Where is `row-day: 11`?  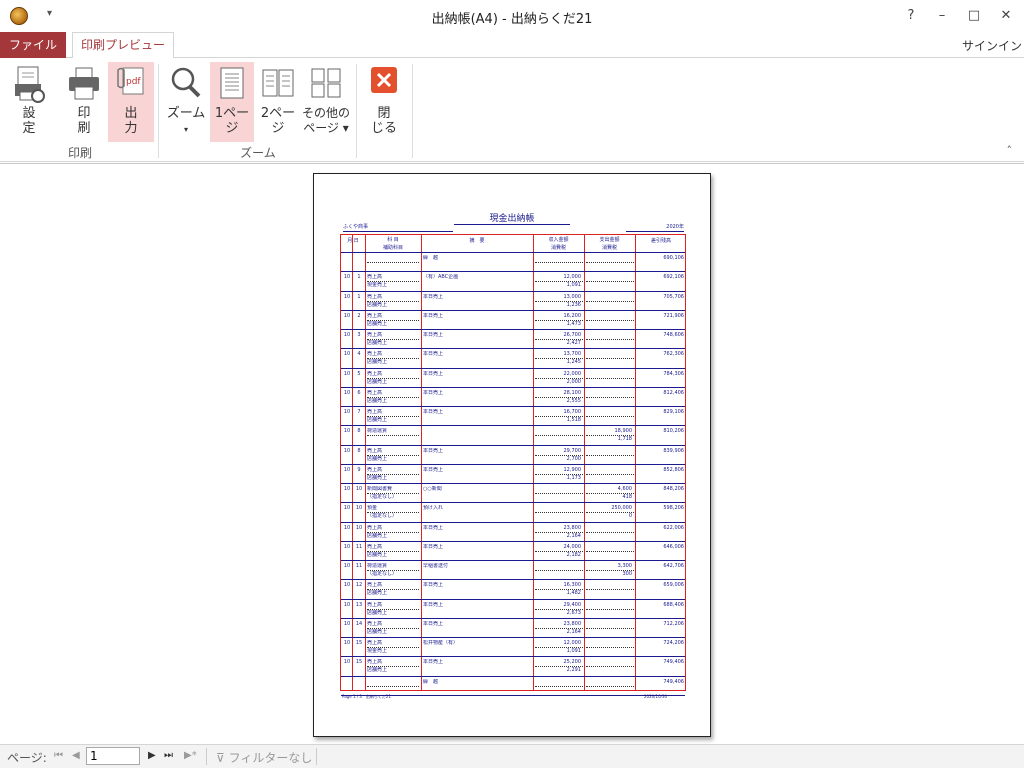
row-day: 11 is located at coordinates (359, 566).